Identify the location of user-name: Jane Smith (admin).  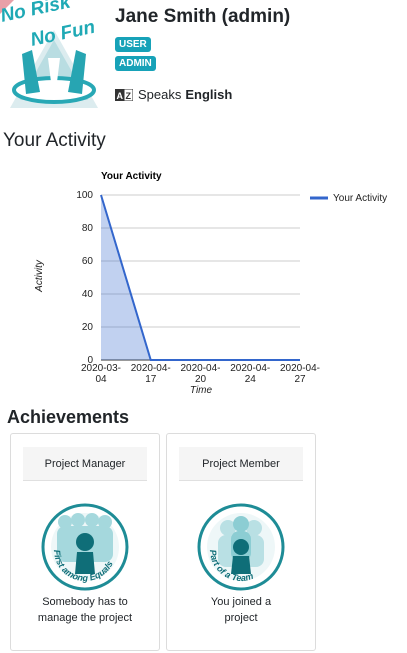
(203, 16).